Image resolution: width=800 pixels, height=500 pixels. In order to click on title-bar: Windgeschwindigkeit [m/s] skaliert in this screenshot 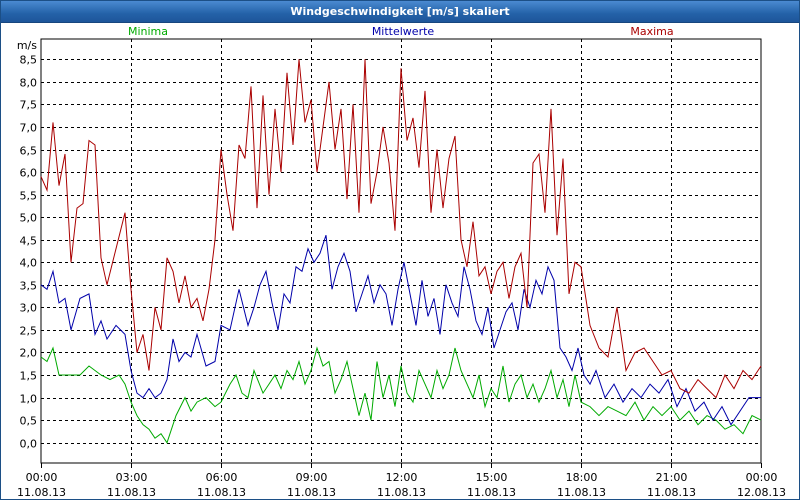, I will do `click(400, 12)`.